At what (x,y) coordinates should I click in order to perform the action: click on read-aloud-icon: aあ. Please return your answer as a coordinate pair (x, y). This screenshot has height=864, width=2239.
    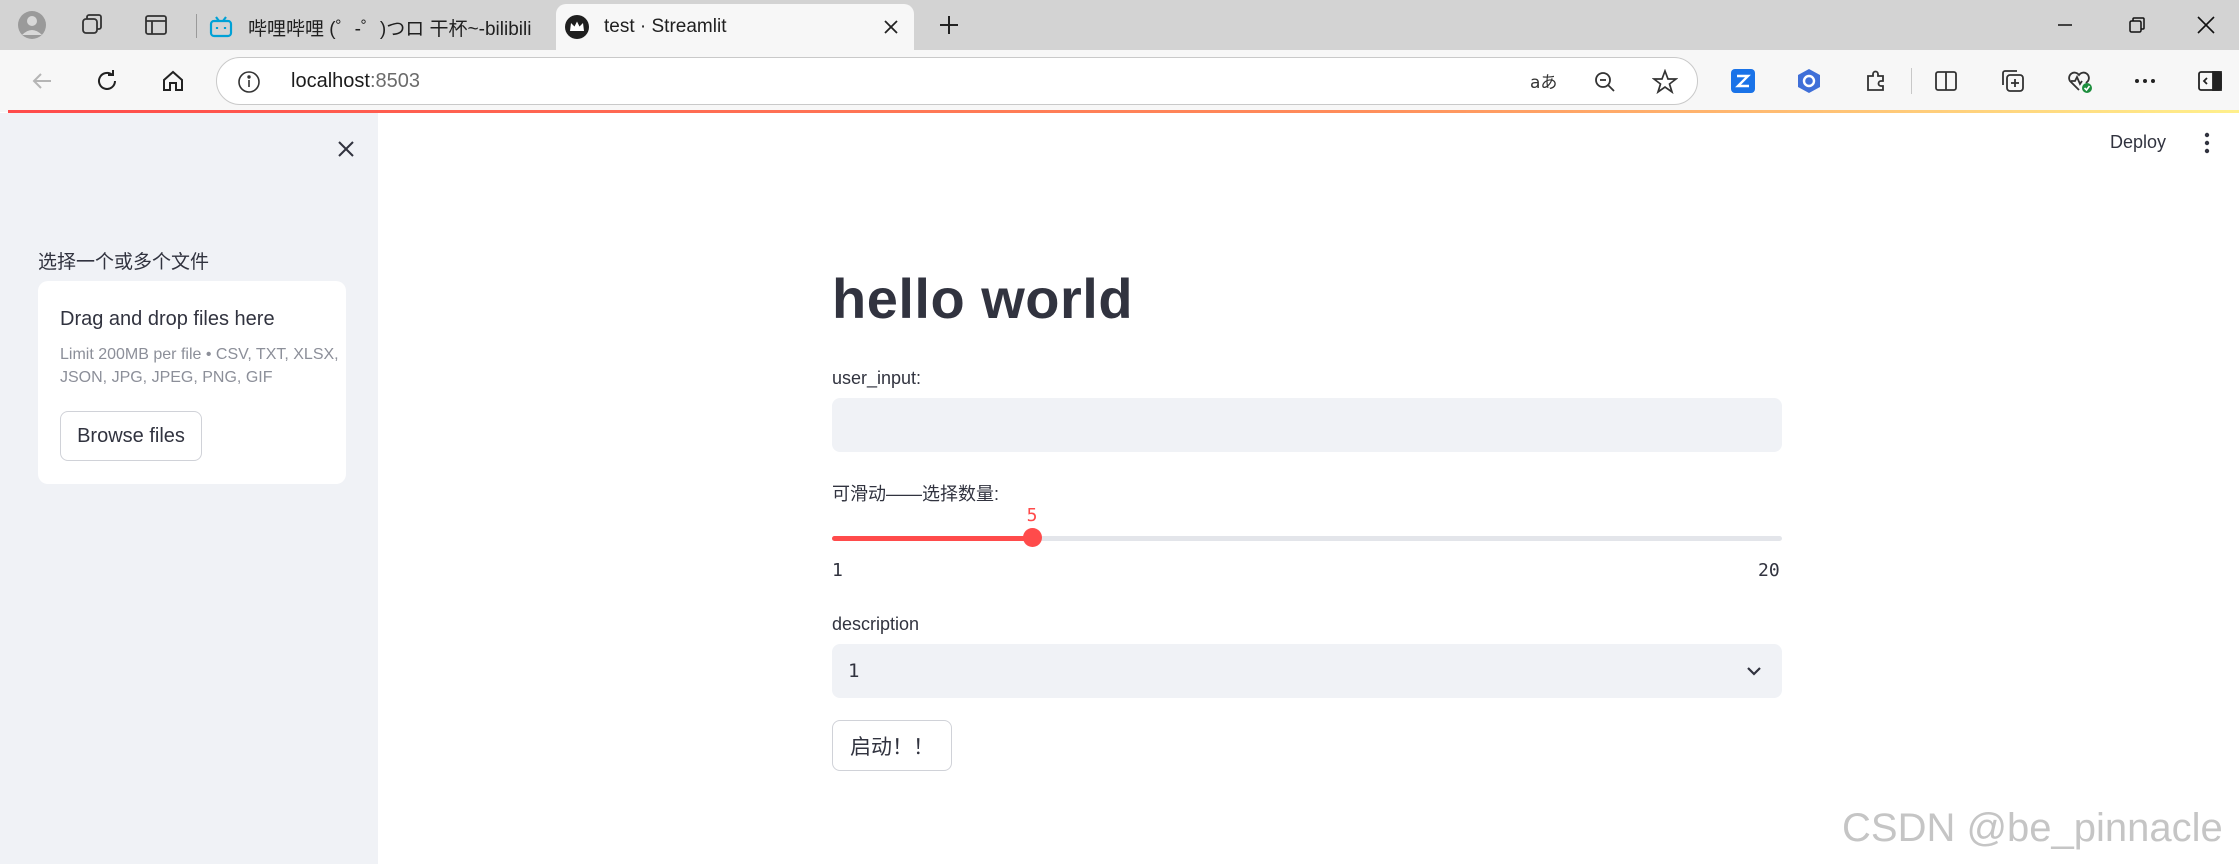
    Looking at the image, I should click on (1543, 82).